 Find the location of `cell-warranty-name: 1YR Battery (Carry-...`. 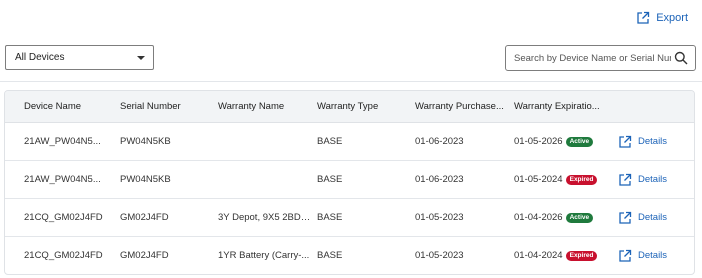

cell-warranty-name: 1YR Battery (Carry-... is located at coordinates (264, 255).